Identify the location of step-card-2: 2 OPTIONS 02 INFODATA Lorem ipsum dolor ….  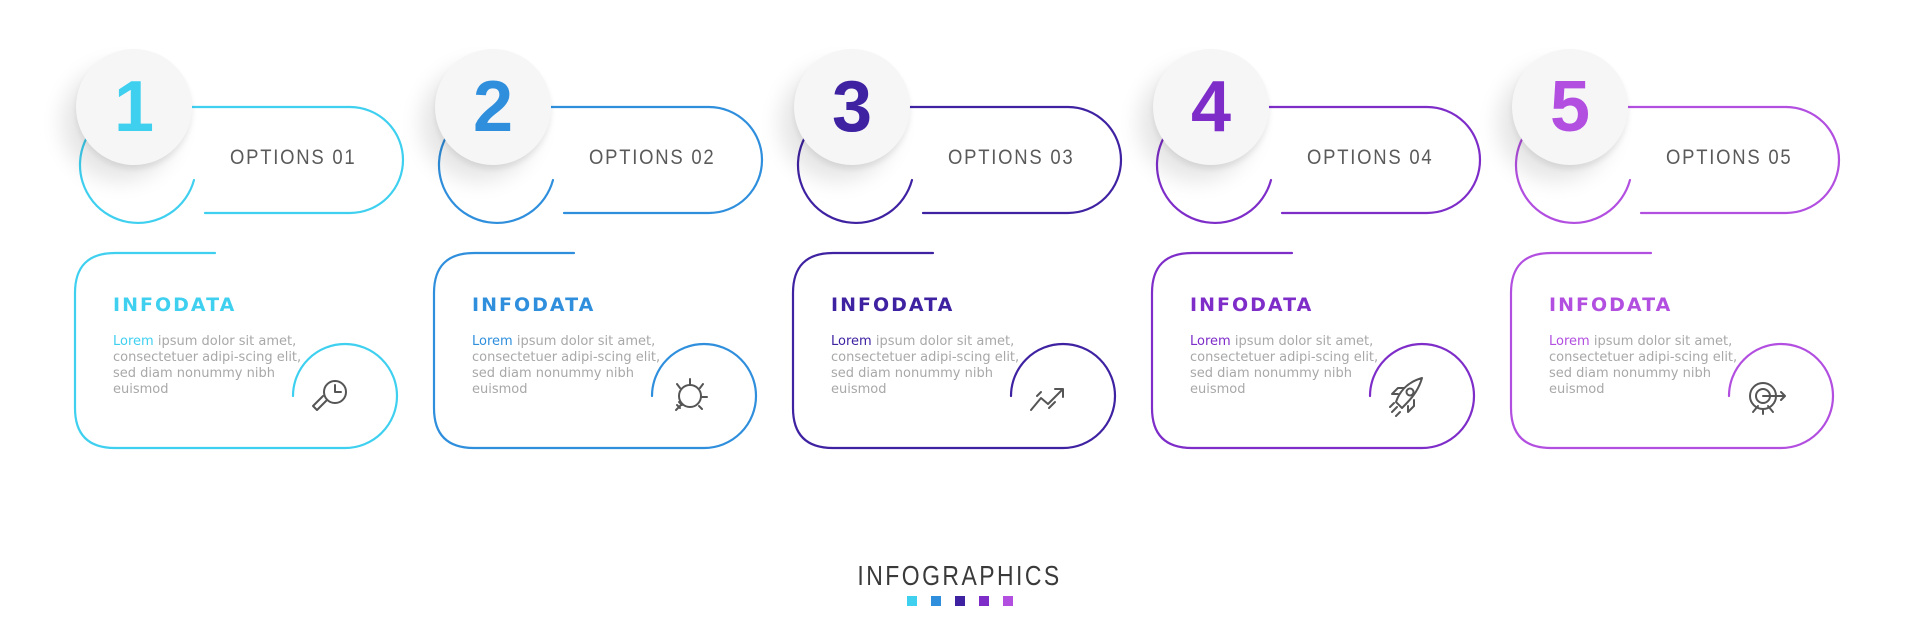
(603, 235).